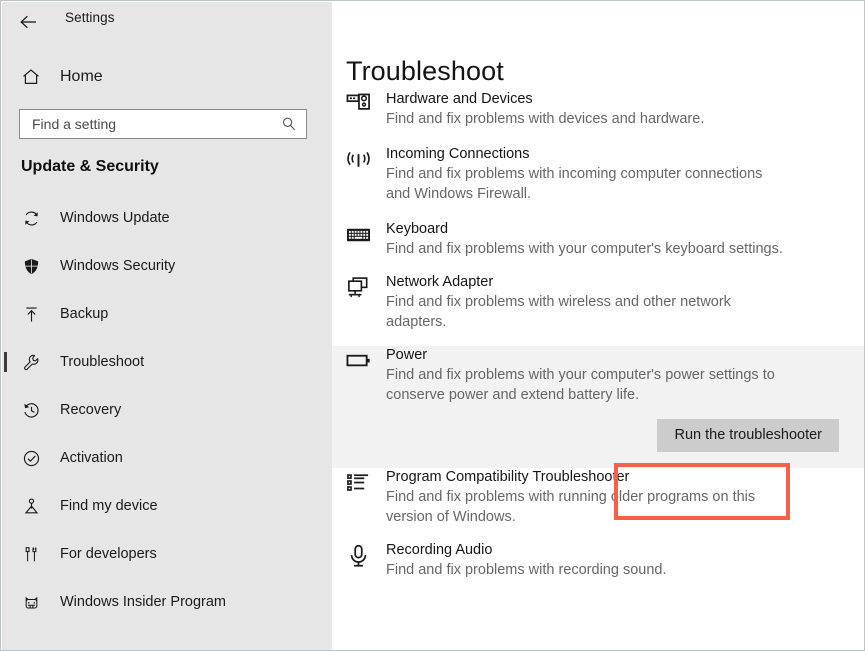 Image resolution: width=865 pixels, height=651 pixels. Describe the element at coordinates (431, 71) in the screenshot. I see `page-title: Troubleshoot` at that location.